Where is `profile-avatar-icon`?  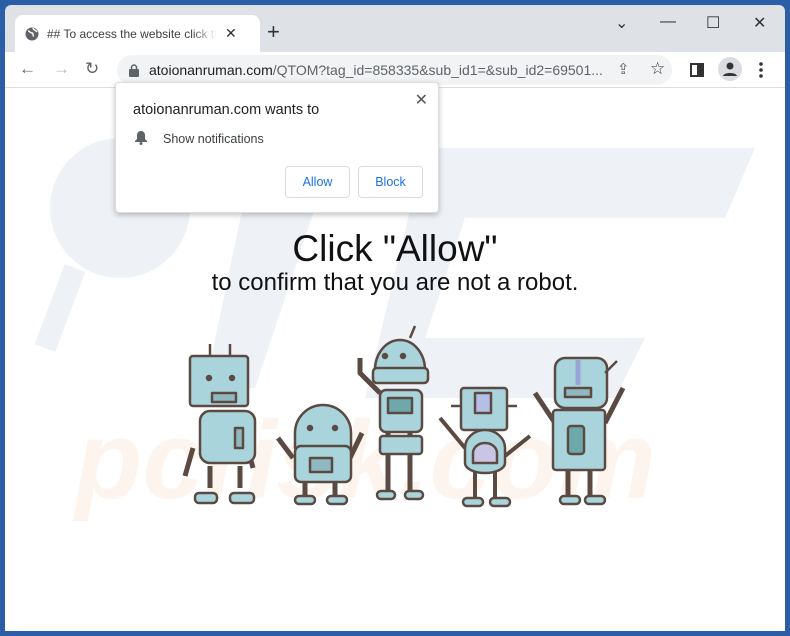 profile-avatar-icon is located at coordinates (730, 69).